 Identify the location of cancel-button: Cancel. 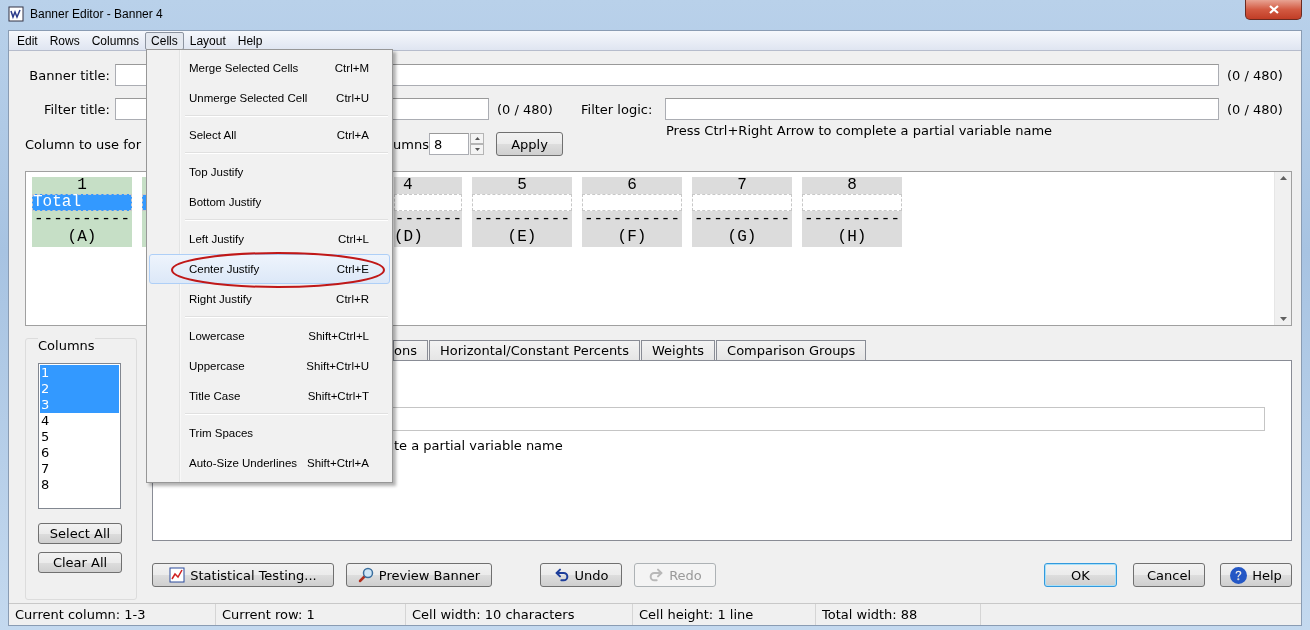
(1169, 575).